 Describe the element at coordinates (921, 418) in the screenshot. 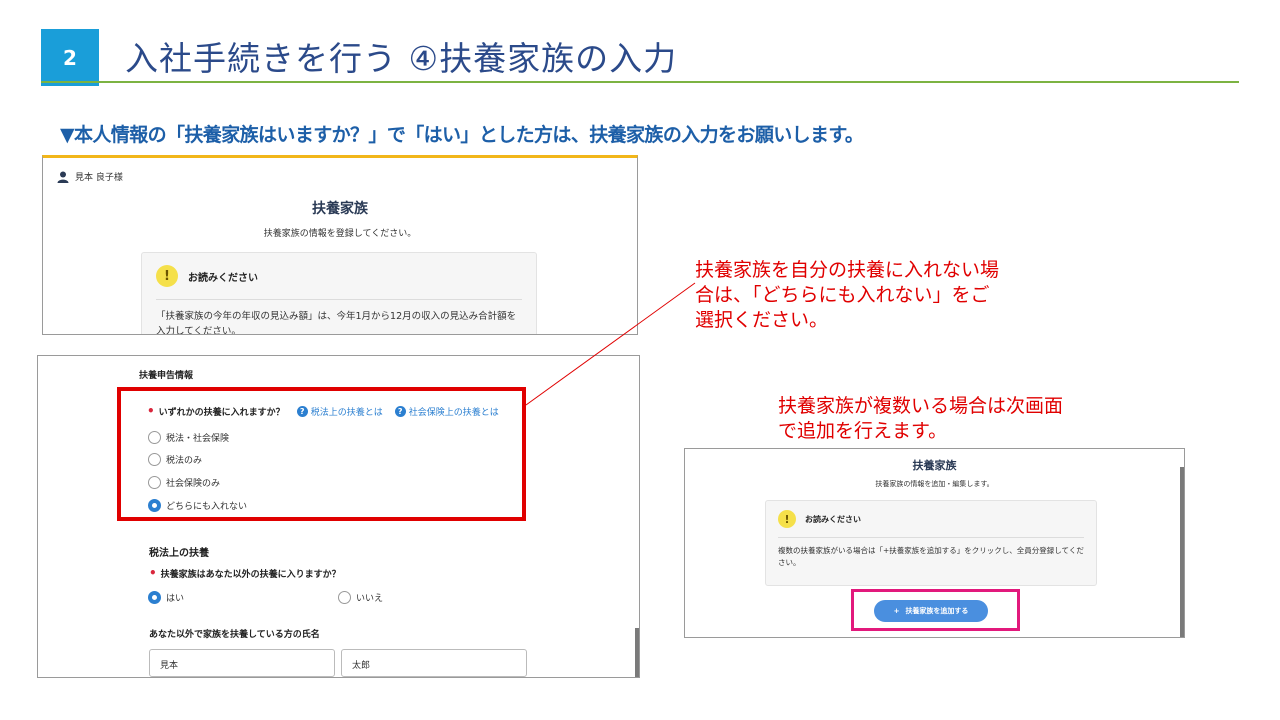

I see `callout-multiple-note: 扶養家族が複数いる場合は次画面で追加を行えます。` at that location.